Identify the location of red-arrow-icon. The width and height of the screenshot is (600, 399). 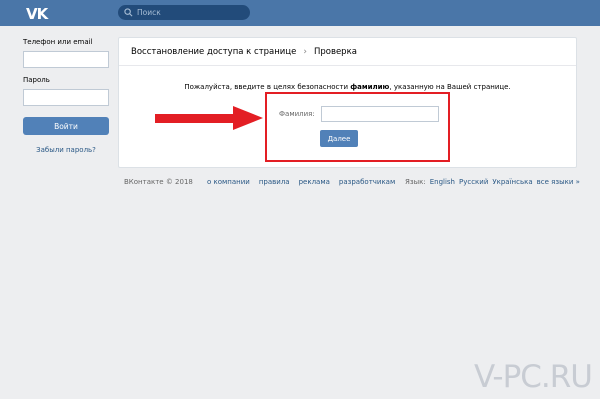
(209, 118).